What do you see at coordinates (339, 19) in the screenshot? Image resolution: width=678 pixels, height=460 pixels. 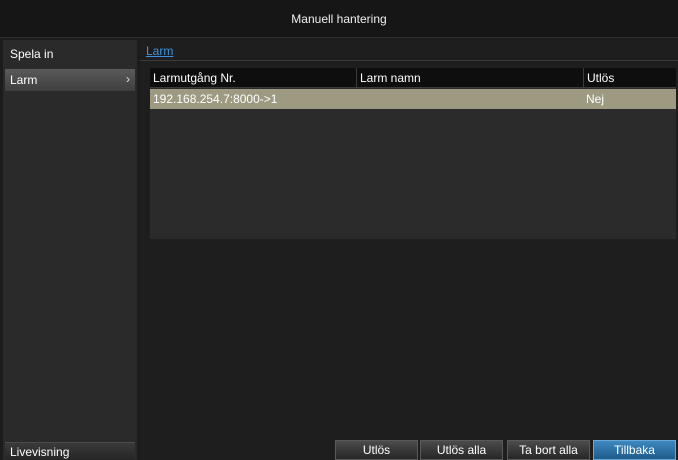 I see `window-title: Manuell hantering` at bounding box center [339, 19].